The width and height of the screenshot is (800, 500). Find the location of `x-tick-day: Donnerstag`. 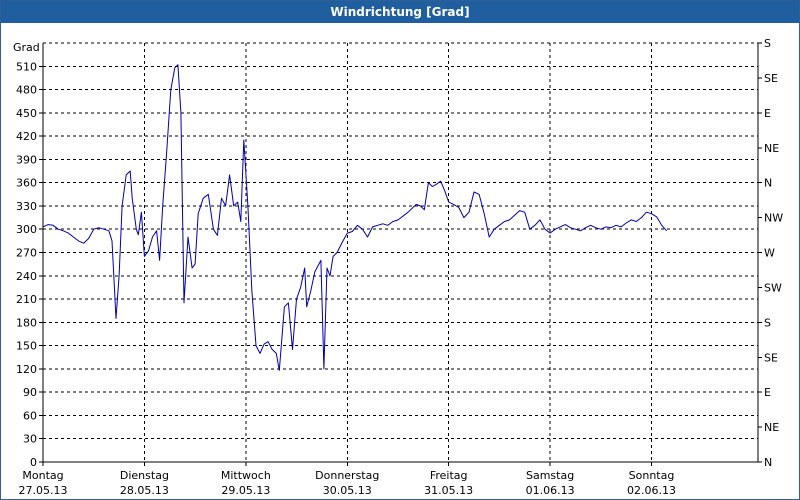

x-tick-day: Donnerstag is located at coordinates (347, 475).